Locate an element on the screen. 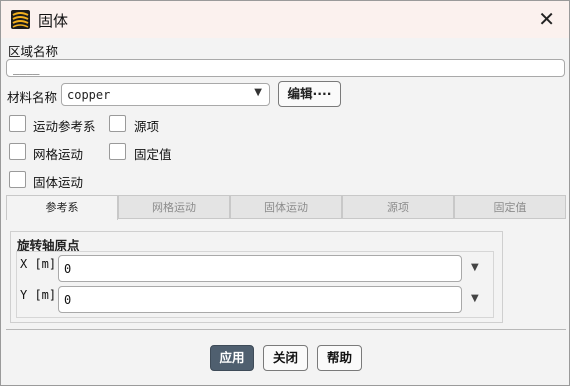  rotation-origin-fields: X [m] 0 ▼ Y [m] 0 ▼ is located at coordinates (255, 284).